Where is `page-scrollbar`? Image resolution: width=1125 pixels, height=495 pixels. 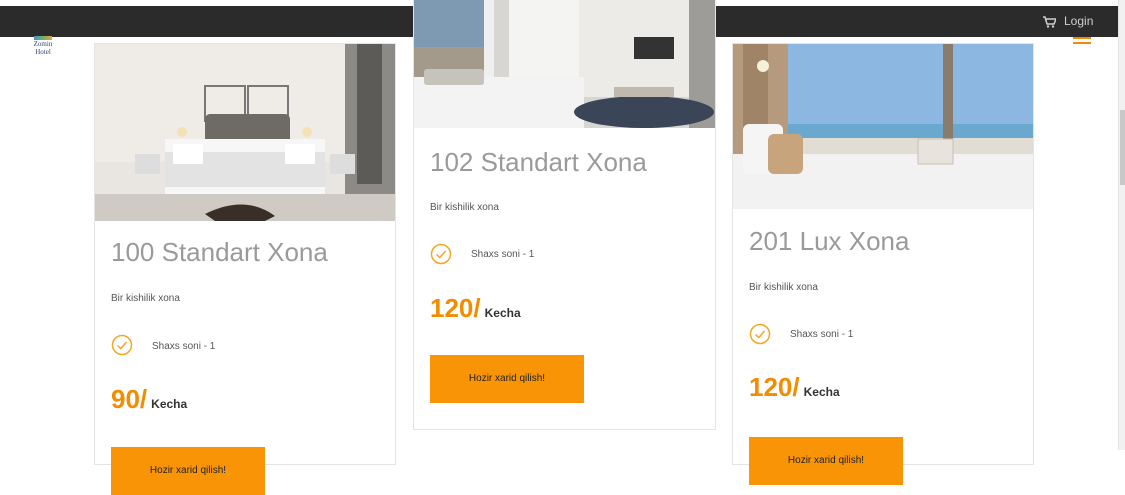 page-scrollbar is located at coordinates (1121, 225).